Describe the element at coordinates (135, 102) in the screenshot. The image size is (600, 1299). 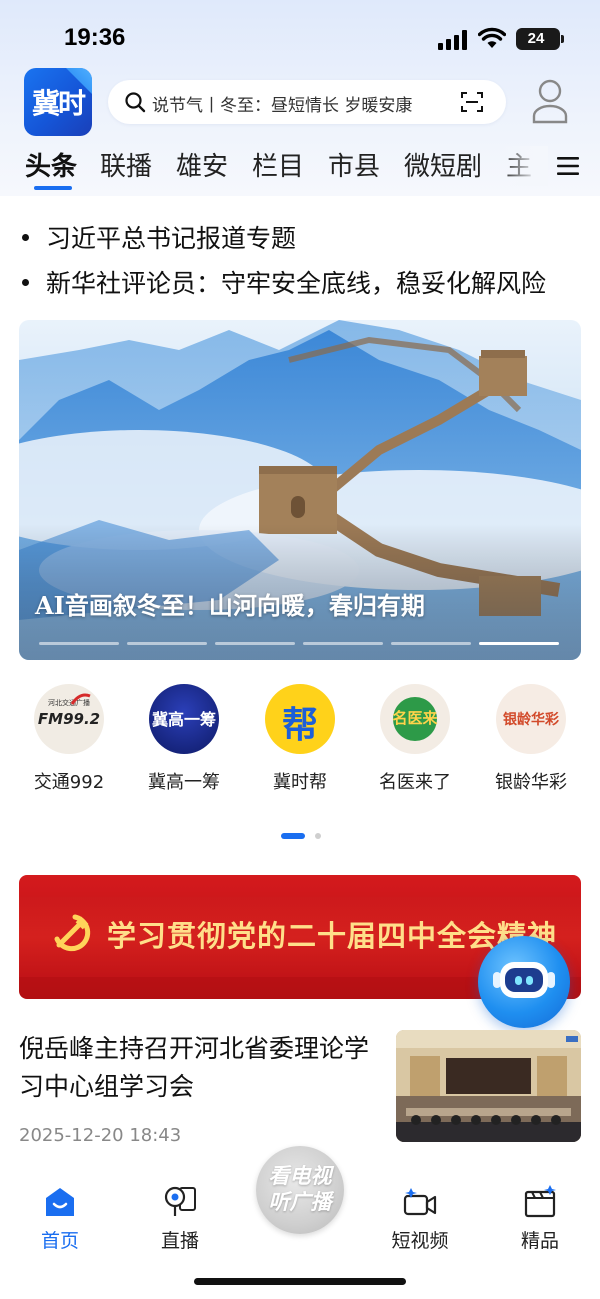
I see `search-icon` at that location.